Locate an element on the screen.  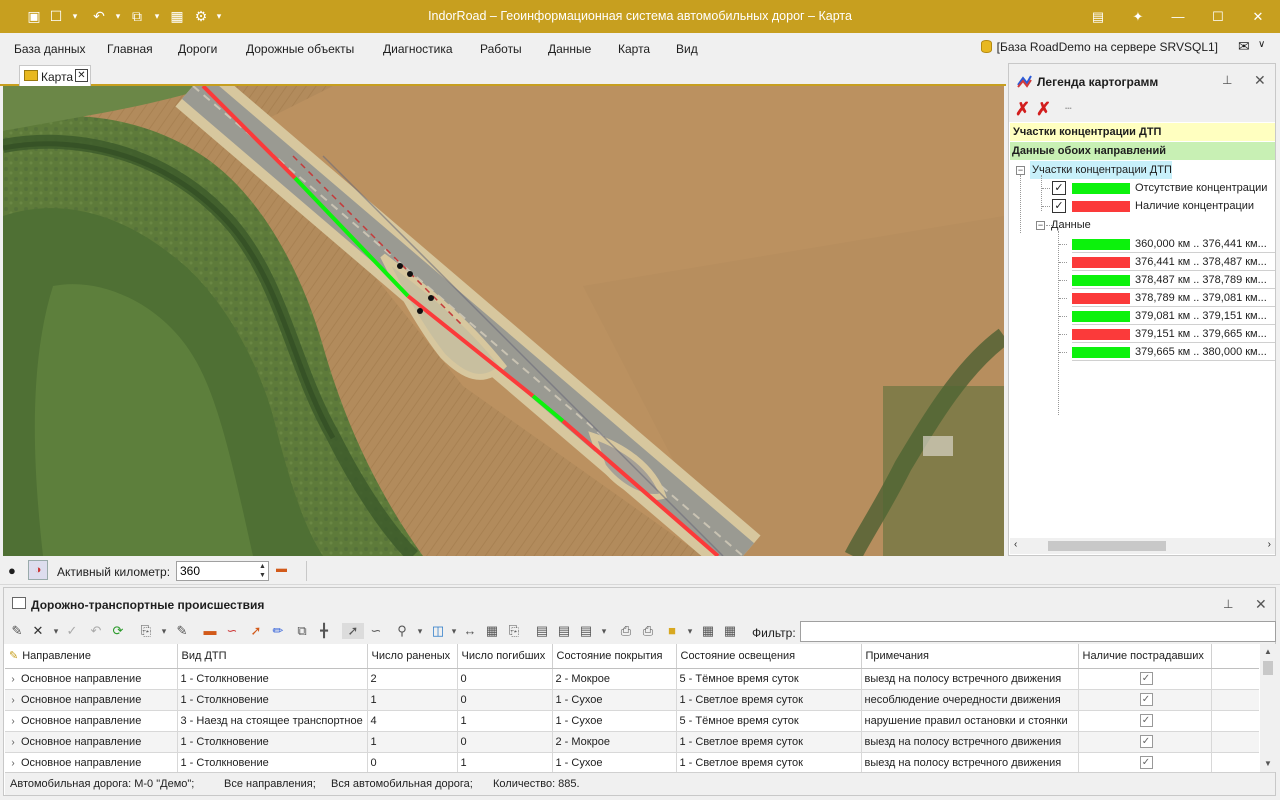
pin-icon: ⊥ is located at coordinates (1227, 80).